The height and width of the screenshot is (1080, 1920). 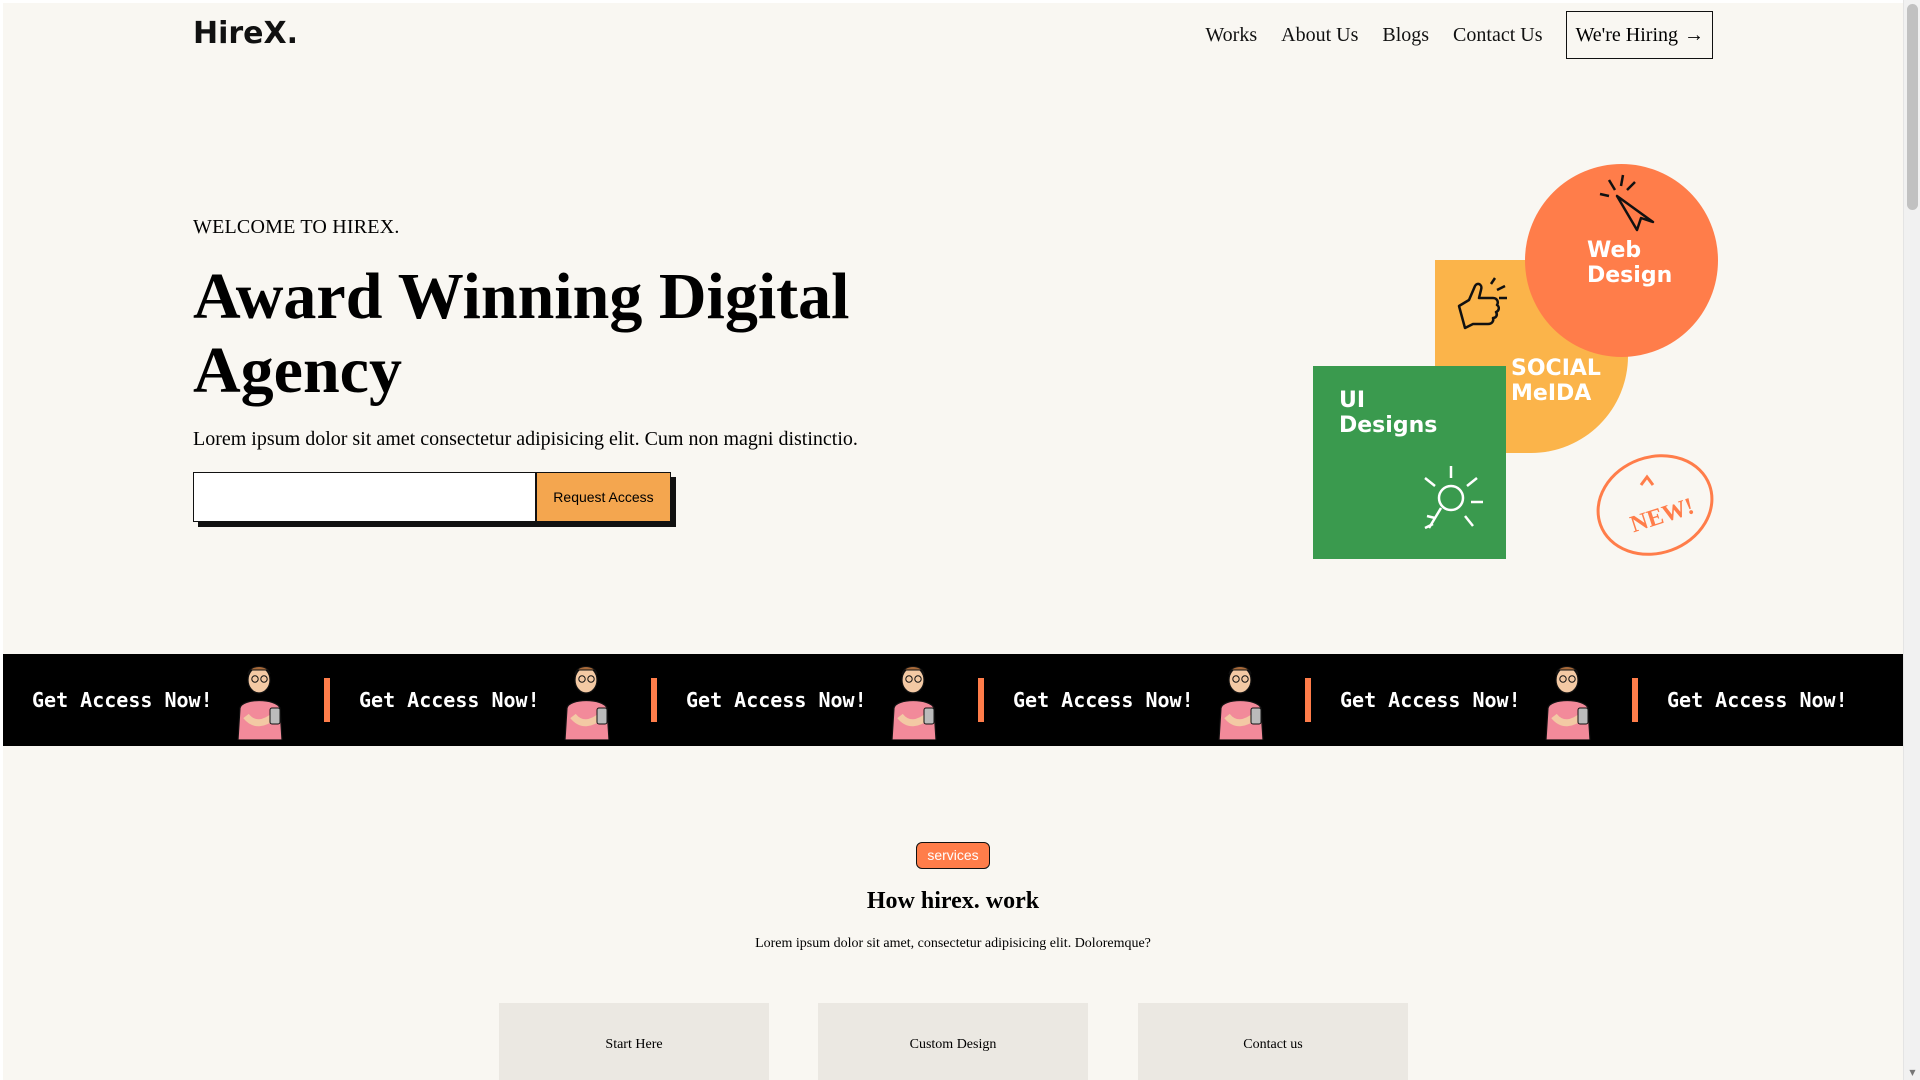 I want to click on arrow-right-icon: →, so click(x=1694, y=34).